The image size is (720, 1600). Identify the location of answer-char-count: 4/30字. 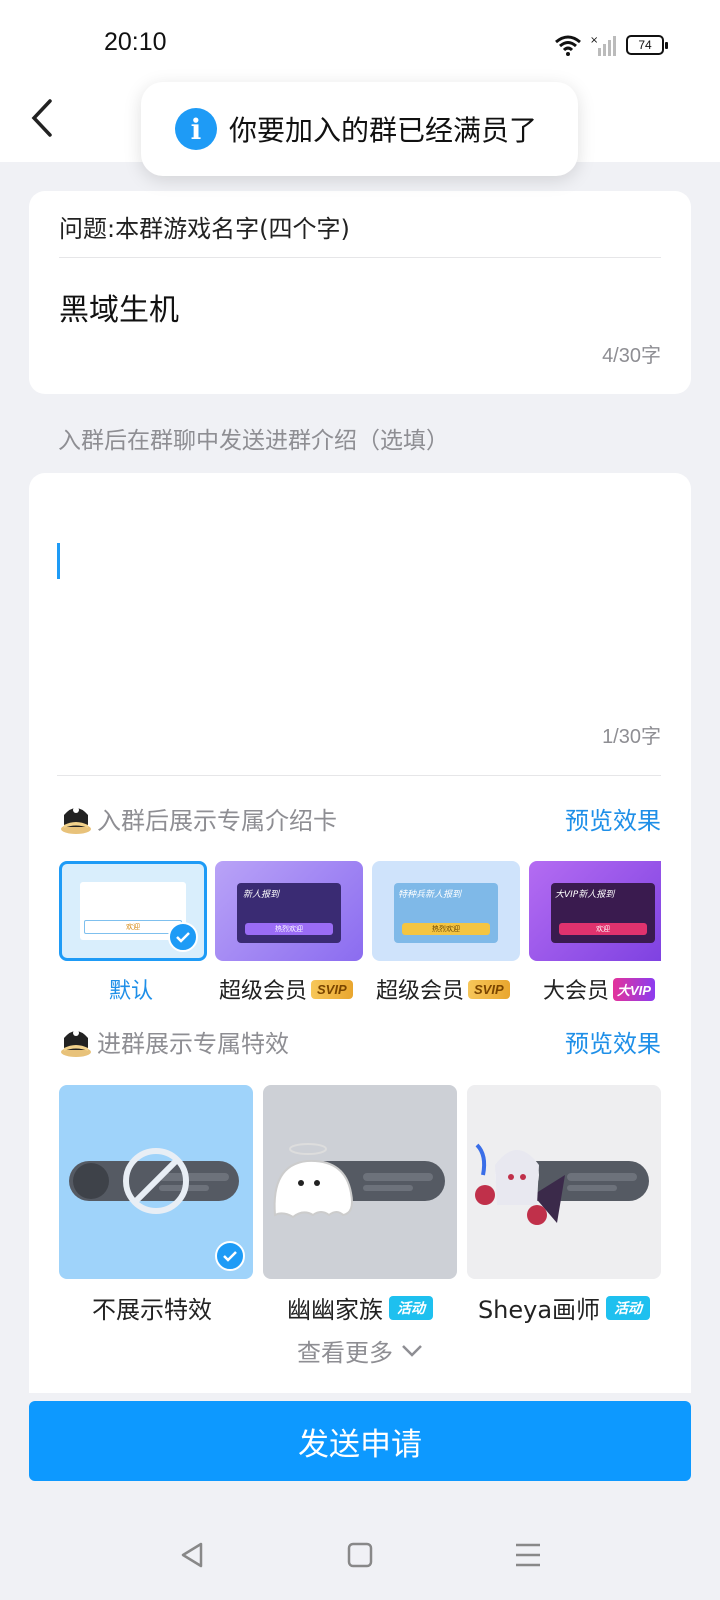
(631, 356).